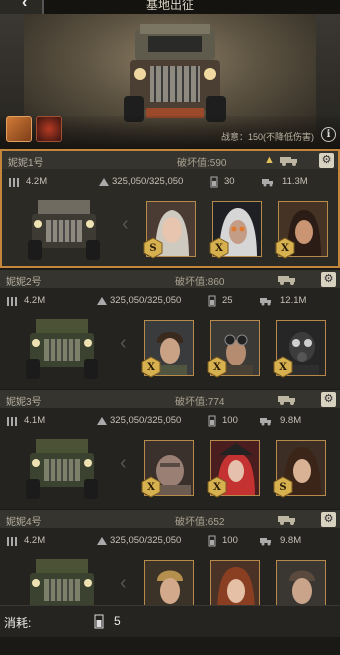  Describe the element at coordinates (328, 134) in the screenshot. I see `info-icon: i` at that location.